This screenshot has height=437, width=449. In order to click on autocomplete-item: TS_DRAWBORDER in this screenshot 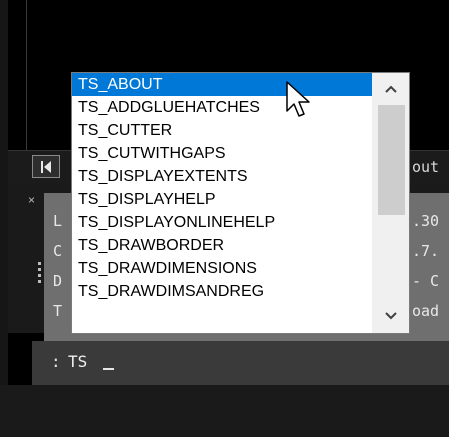, I will do `click(222, 245)`.